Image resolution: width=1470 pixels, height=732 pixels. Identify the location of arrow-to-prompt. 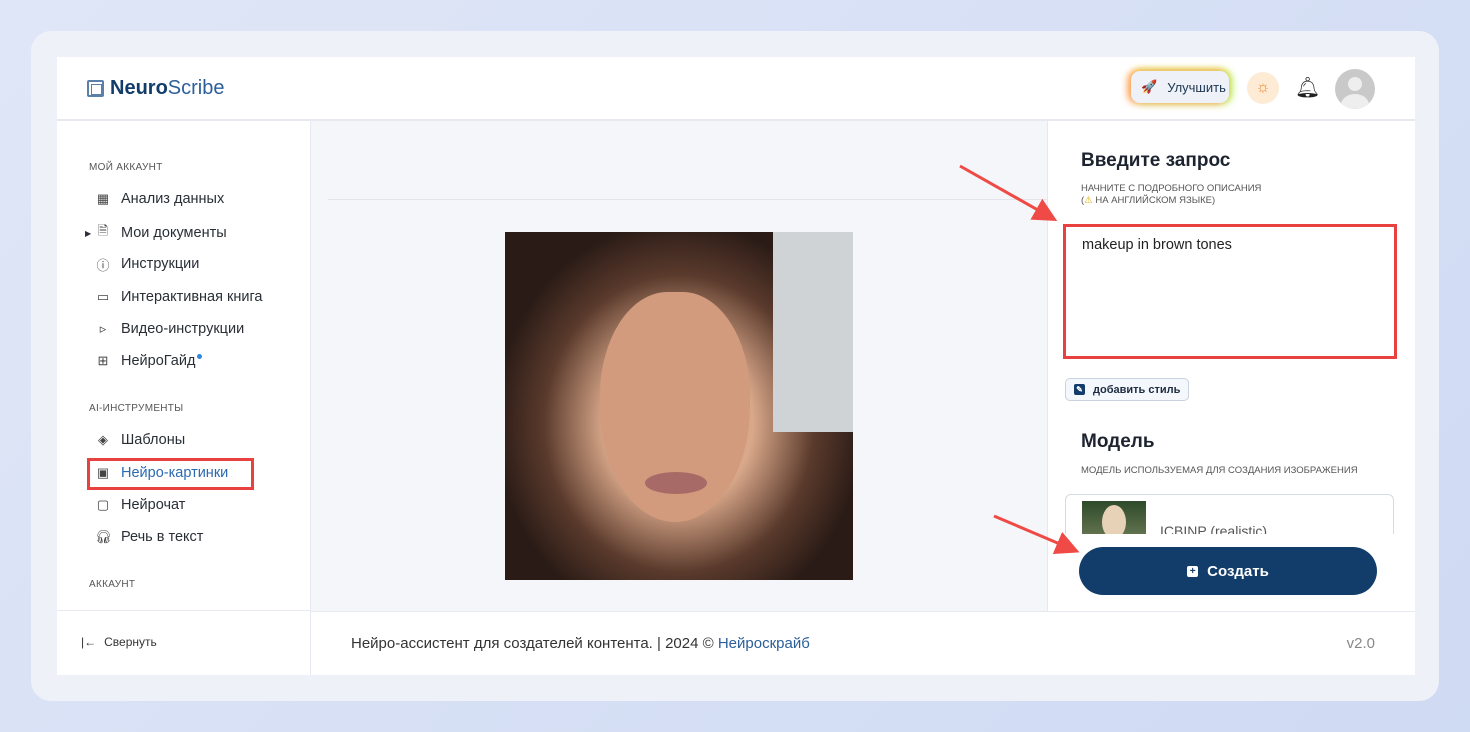
(1008, 192).